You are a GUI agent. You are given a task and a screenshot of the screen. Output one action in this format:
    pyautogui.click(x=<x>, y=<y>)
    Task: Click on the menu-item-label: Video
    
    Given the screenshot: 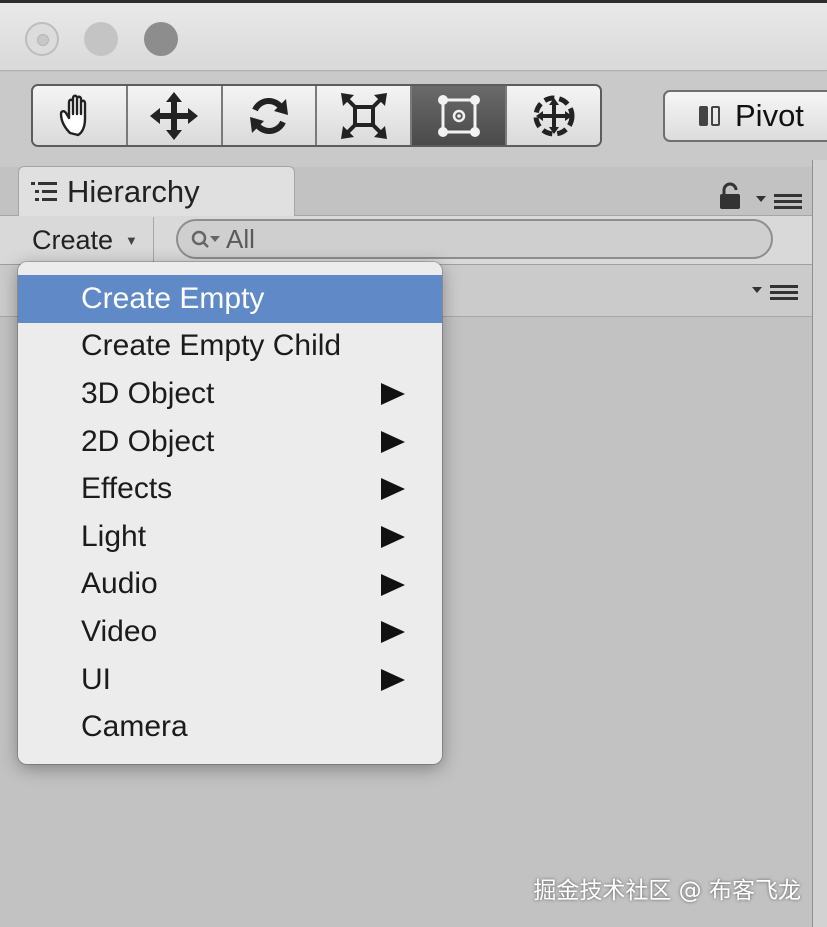 What is the action you would take?
    pyautogui.click(x=119, y=631)
    